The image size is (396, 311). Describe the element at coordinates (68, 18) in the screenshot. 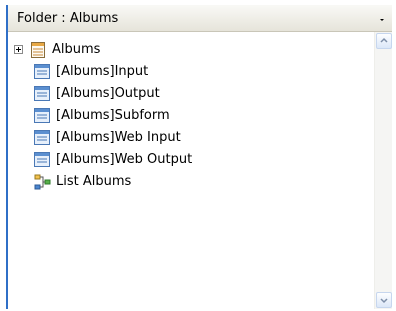

I see `folder-title: Folder : Albums` at that location.